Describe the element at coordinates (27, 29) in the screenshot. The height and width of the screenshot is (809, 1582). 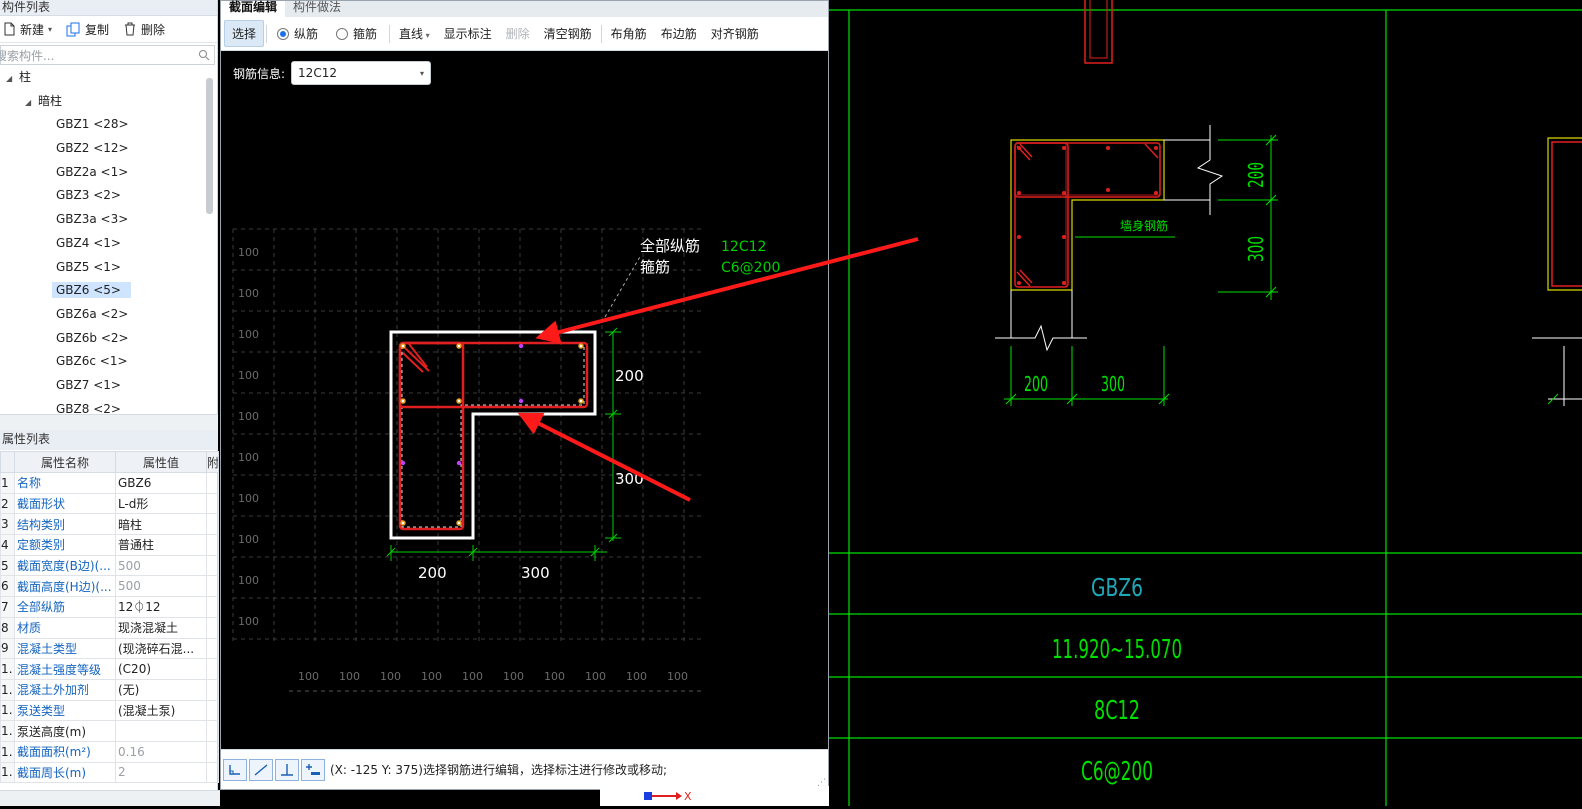
I see `new-button: 新建 ▾` at that location.